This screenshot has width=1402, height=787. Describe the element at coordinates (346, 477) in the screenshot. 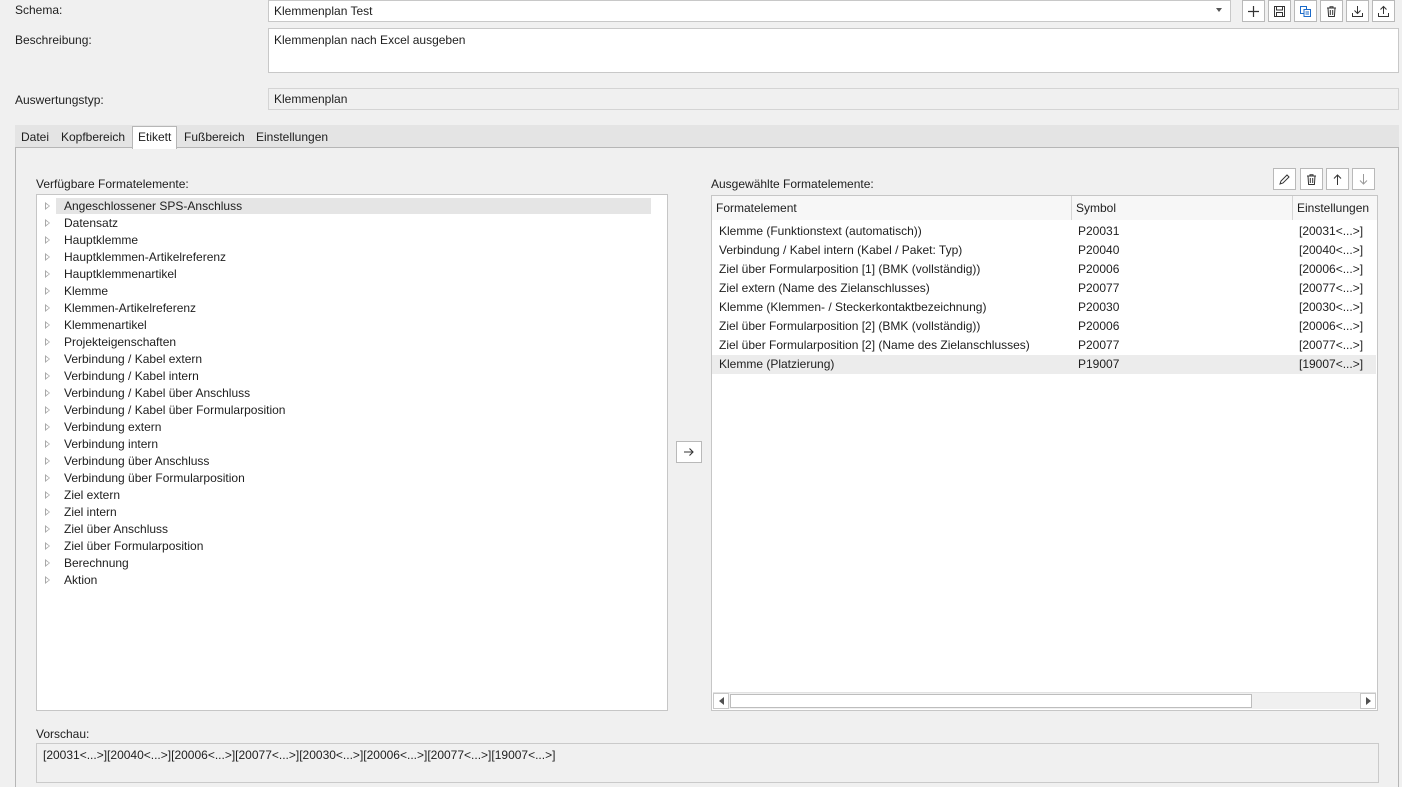

I see `tree-item: Verbindung über Formularposition` at that location.